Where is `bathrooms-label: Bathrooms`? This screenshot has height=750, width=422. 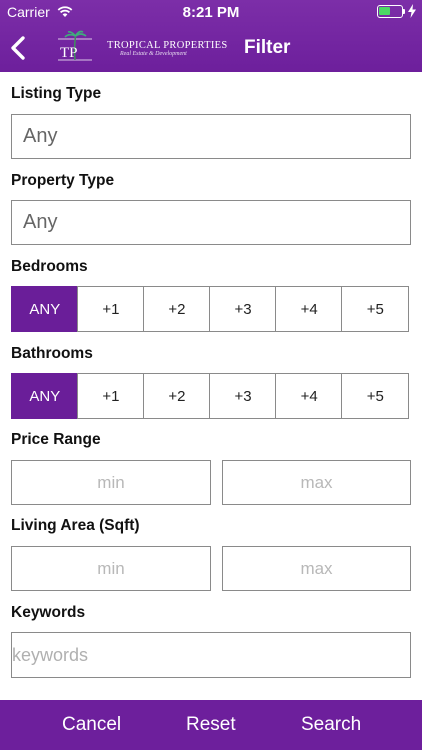 bathrooms-label: Bathrooms is located at coordinates (52, 353).